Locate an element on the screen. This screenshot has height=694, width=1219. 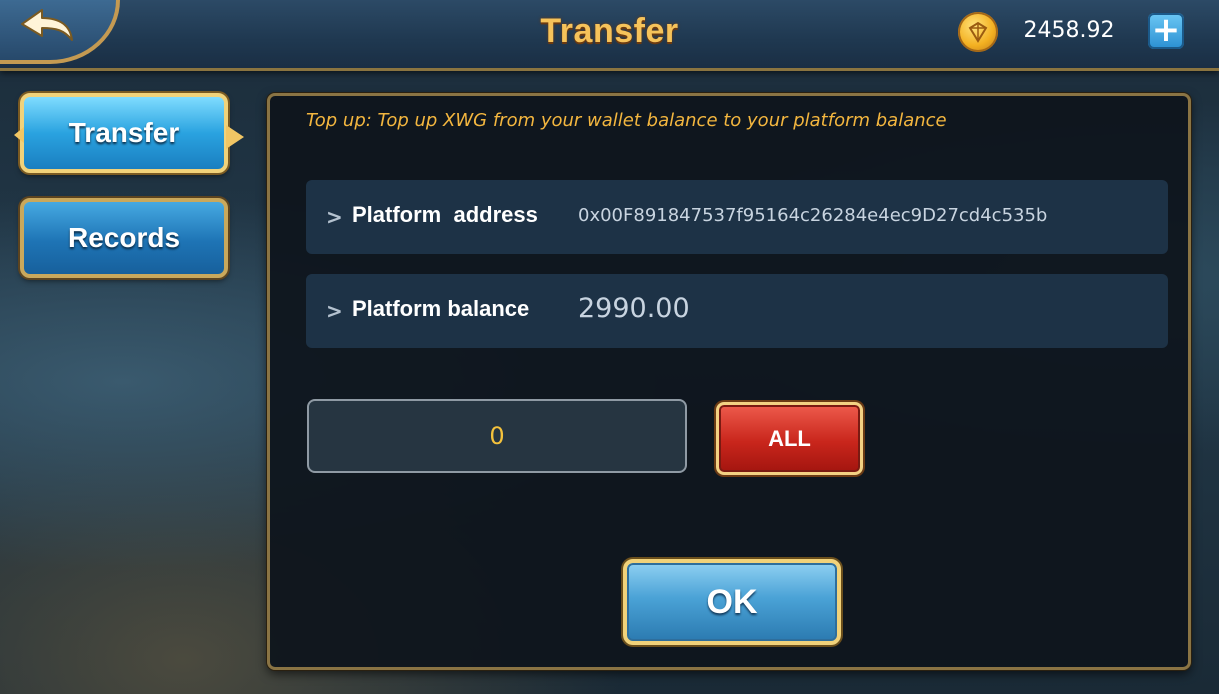
plus-icon: + is located at coordinates (1166, 30).